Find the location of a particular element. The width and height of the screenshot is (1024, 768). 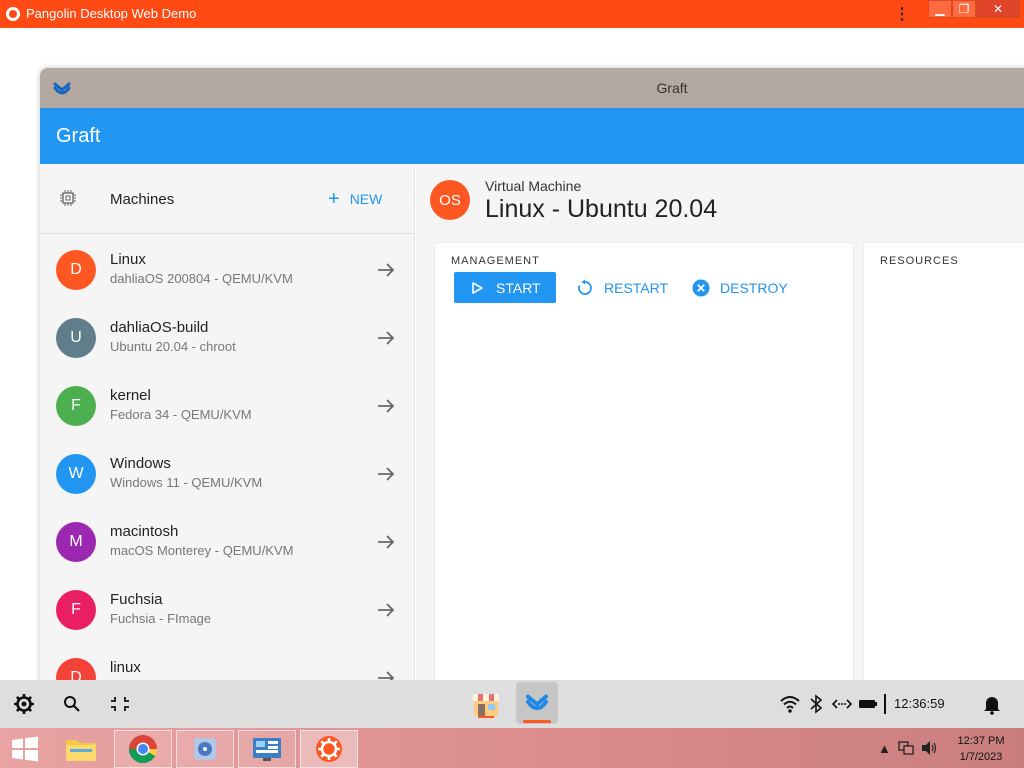

control-panel-app is located at coordinates (267, 749).